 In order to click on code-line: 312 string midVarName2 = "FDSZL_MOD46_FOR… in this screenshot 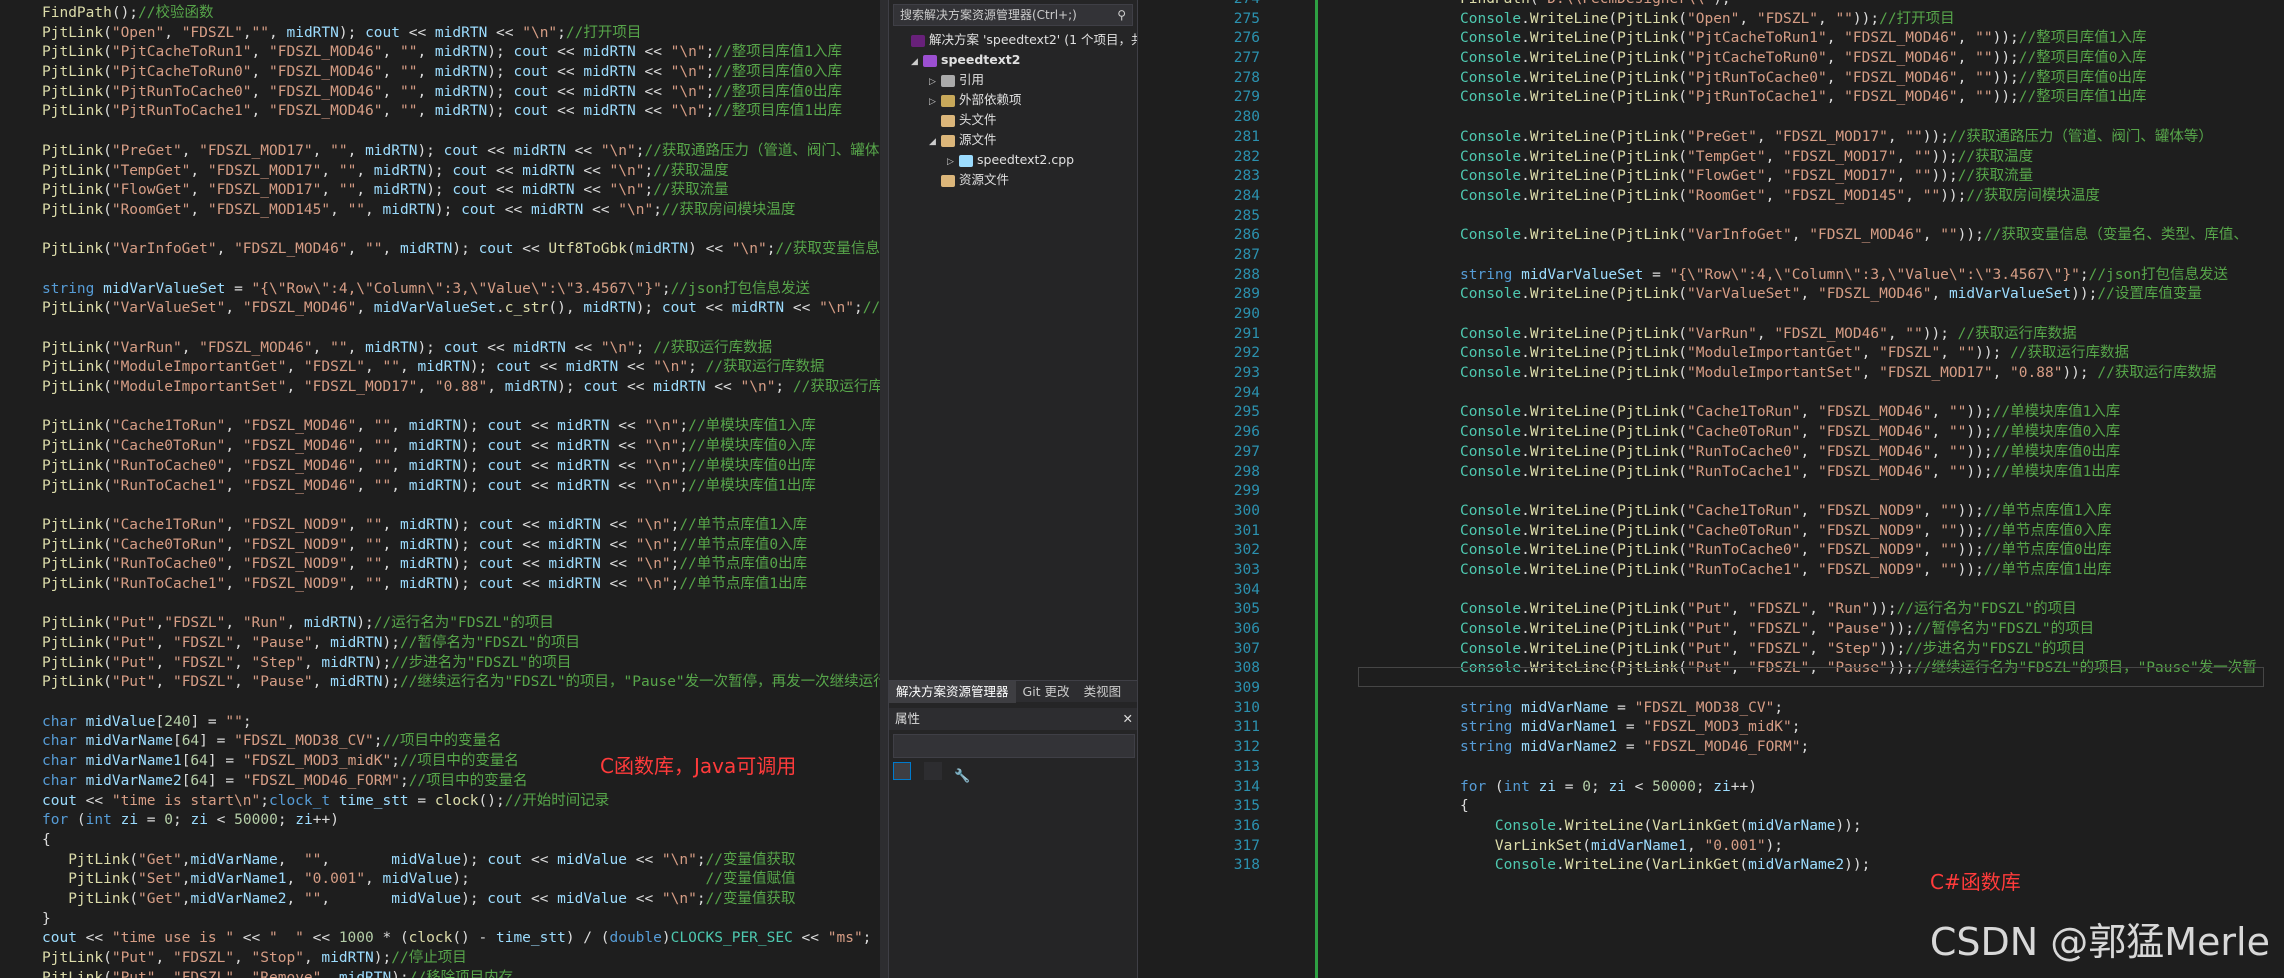, I will do `click(1727, 748)`.